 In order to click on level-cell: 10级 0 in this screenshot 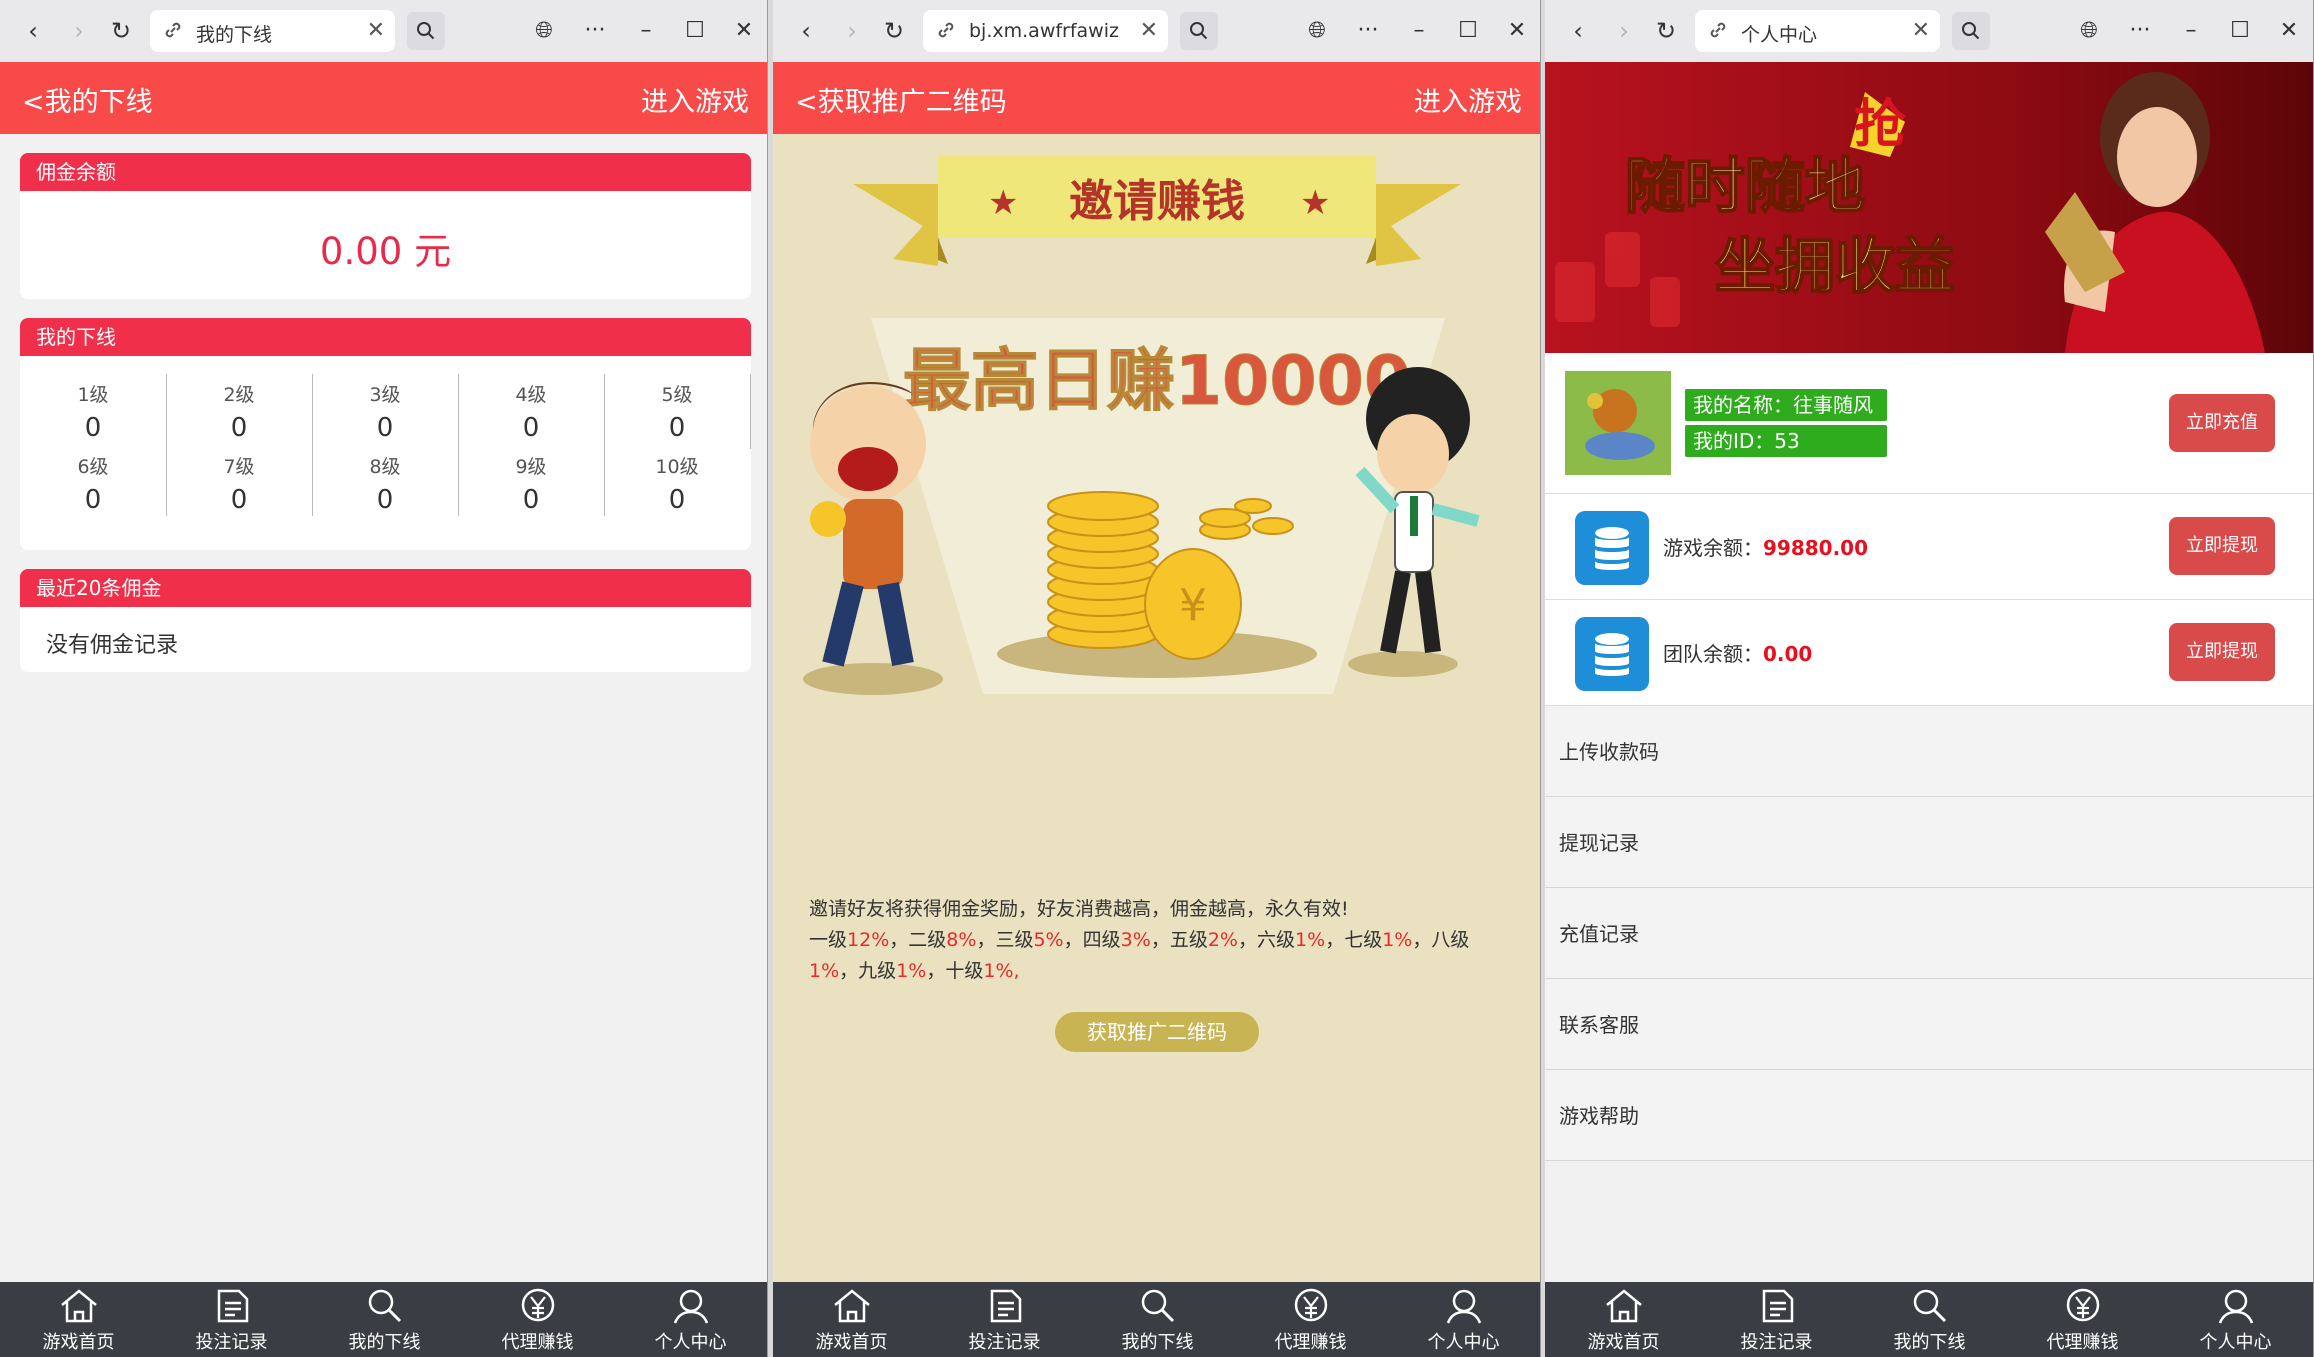, I will do `click(677, 483)`.